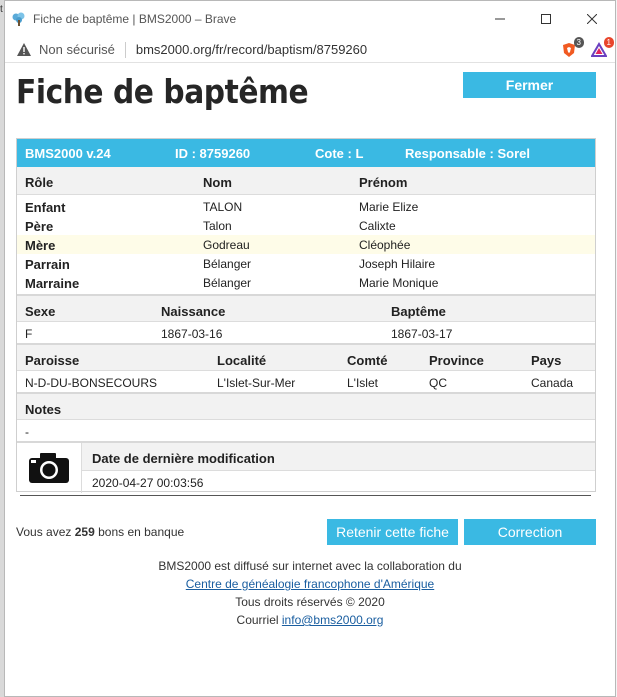 The image size is (617, 697). I want to click on comte-value: L'Islet, so click(362, 383).